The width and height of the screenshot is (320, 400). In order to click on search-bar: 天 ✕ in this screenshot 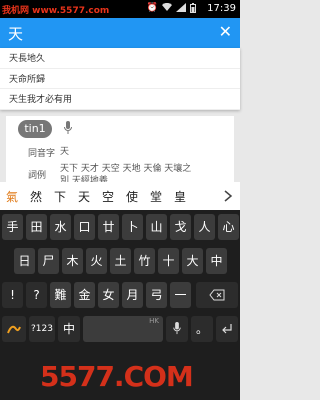, I will do `click(120, 33)`.